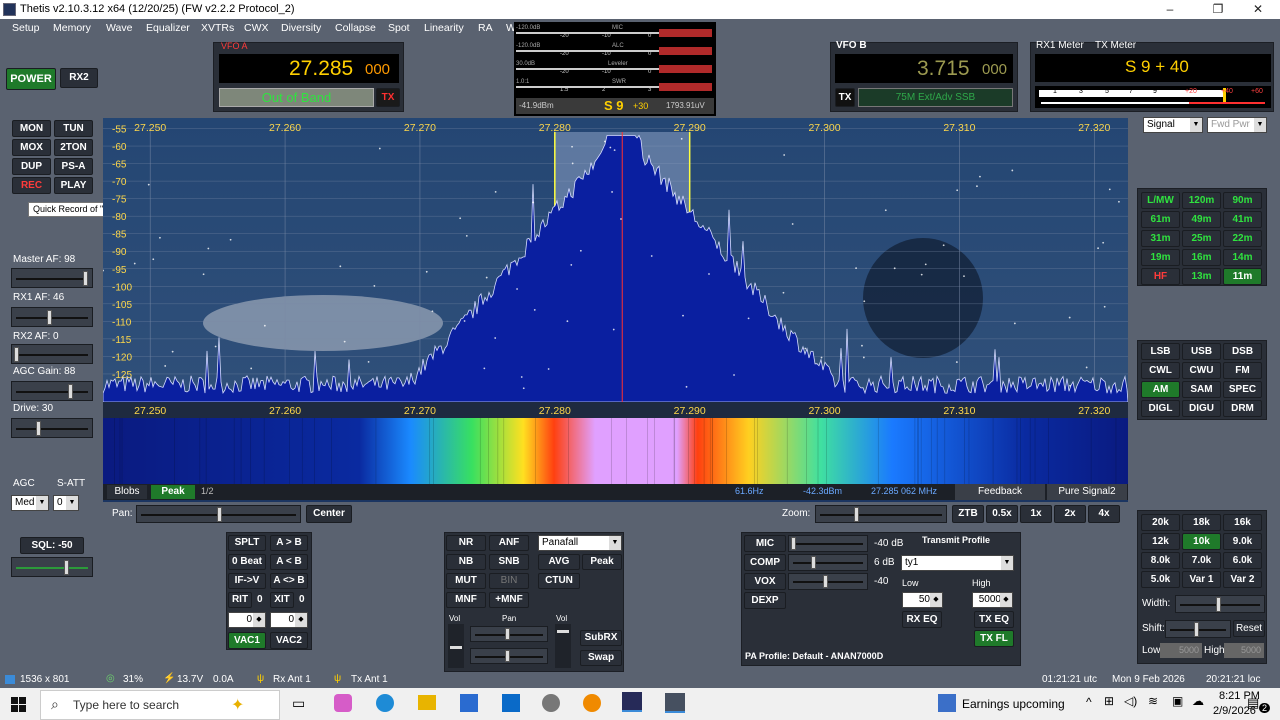 This screenshot has width=1280, height=720. Describe the element at coordinates (765, 581) in the screenshot. I see `vox-button: VOX` at that location.